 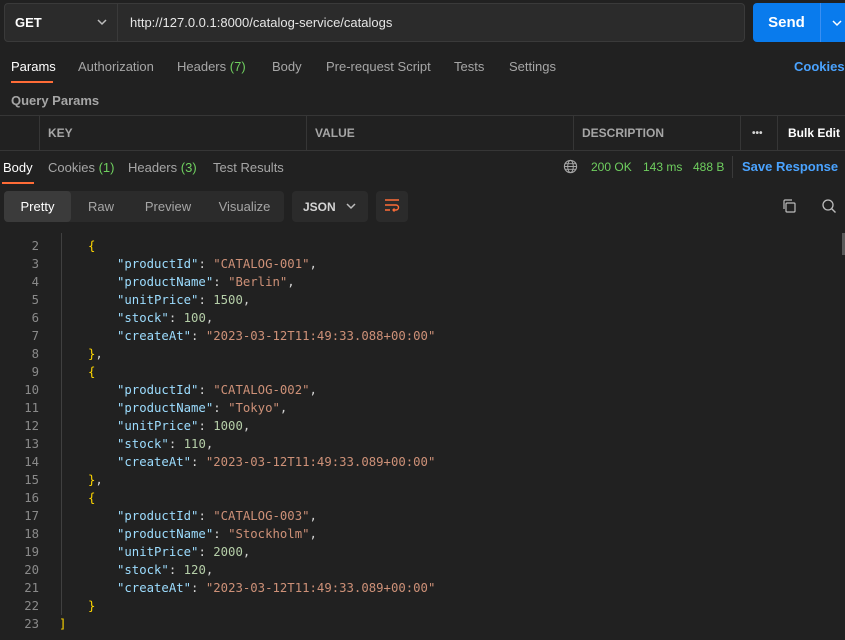 I want to click on search-icon, so click(x=829, y=207).